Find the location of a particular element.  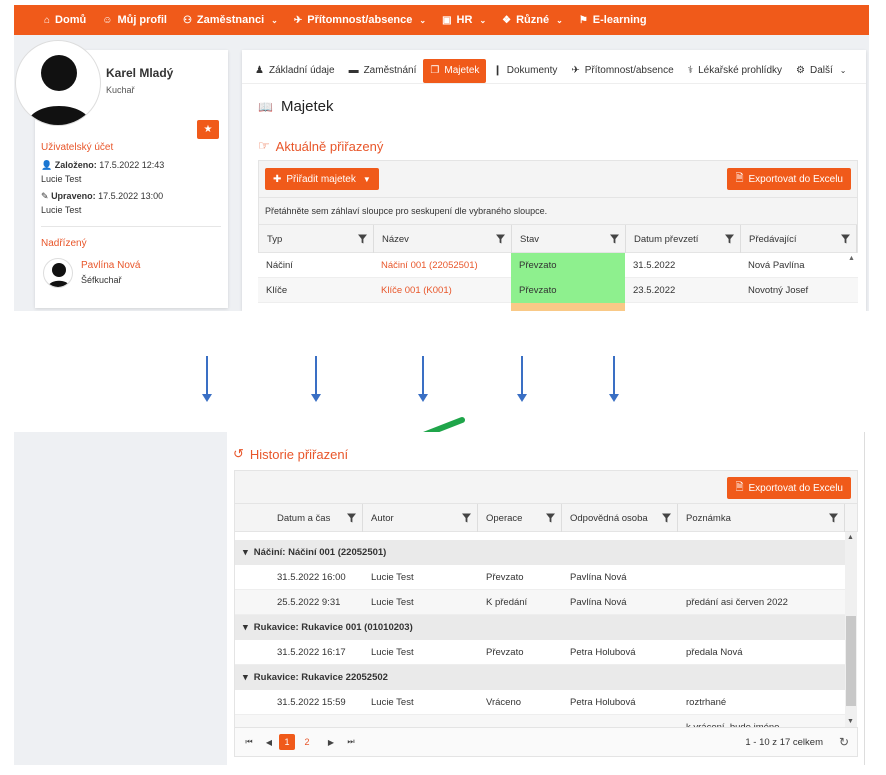

supervisor-name-link: Pavlína Nová is located at coordinates (110, 265).